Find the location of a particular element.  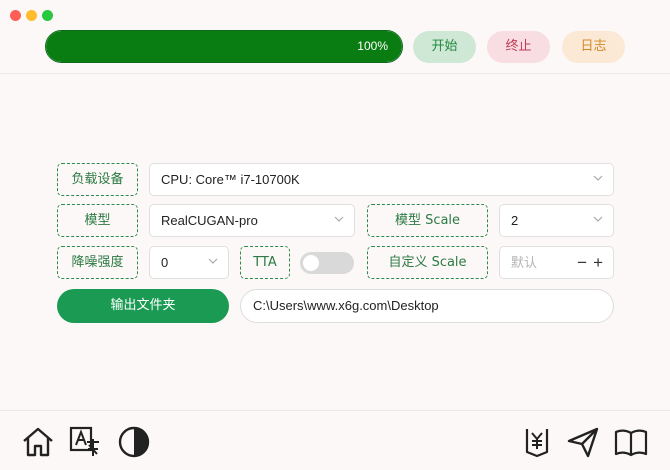

minimize-window-button is located at coordinates (31, 15).